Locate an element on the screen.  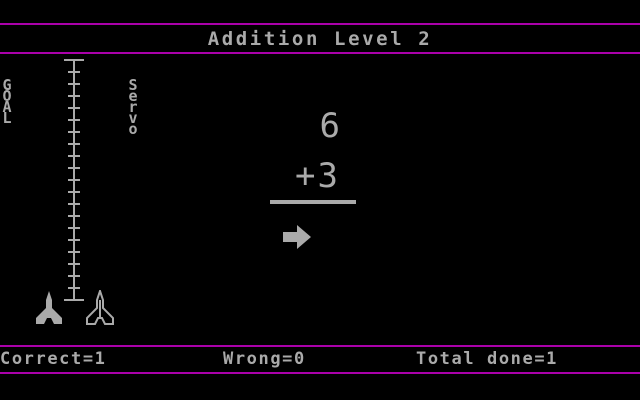
operand-top: 6 is located at coordinates (329, 126).